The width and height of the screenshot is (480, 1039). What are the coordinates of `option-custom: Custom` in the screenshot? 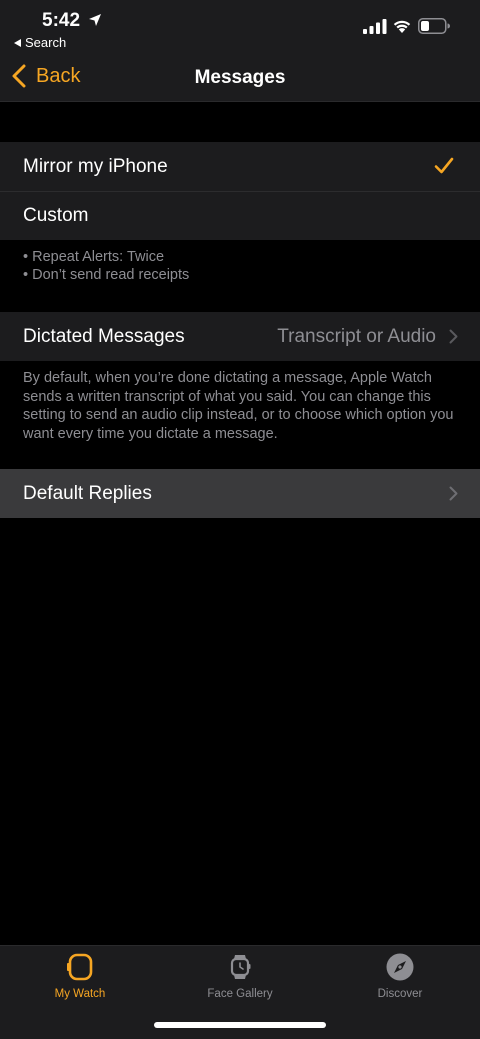 It's located at (240, 215).